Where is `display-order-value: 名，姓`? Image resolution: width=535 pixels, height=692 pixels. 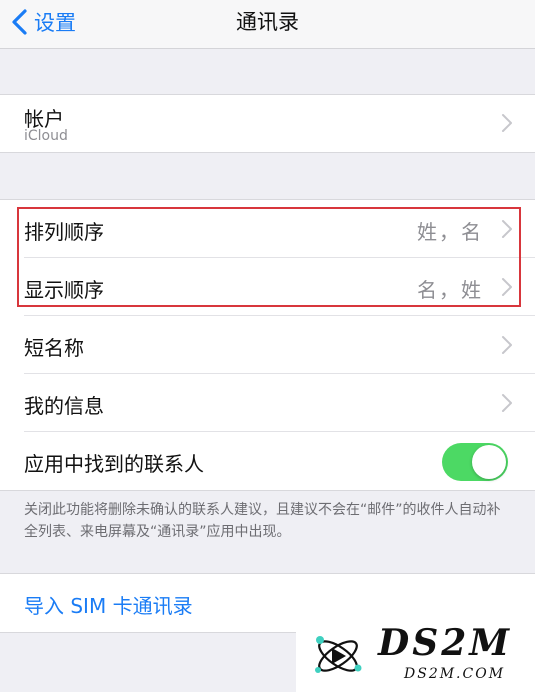
display-order-value: 名，姓 is located at coordinates (450, 290).